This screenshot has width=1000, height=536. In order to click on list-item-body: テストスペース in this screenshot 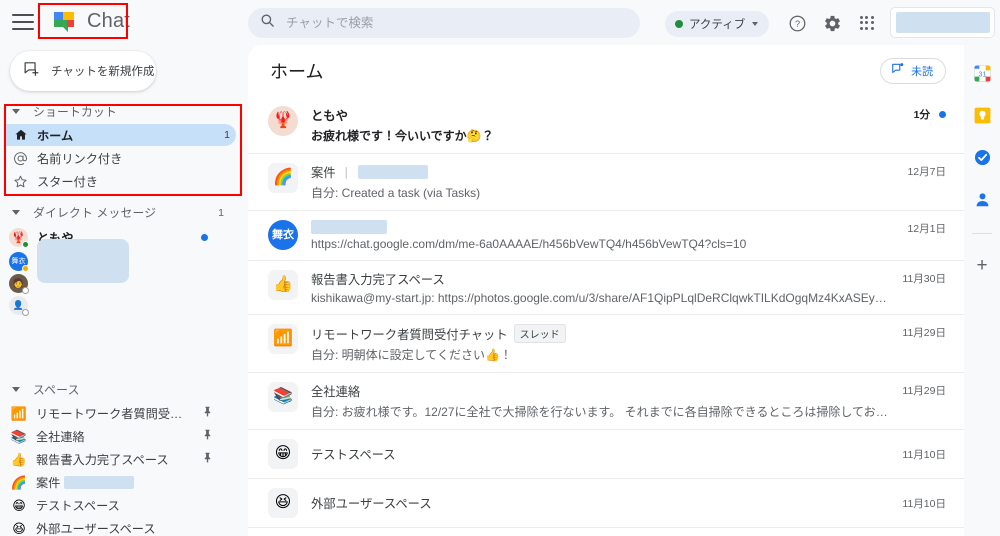, I will do `click(600, 454)`.